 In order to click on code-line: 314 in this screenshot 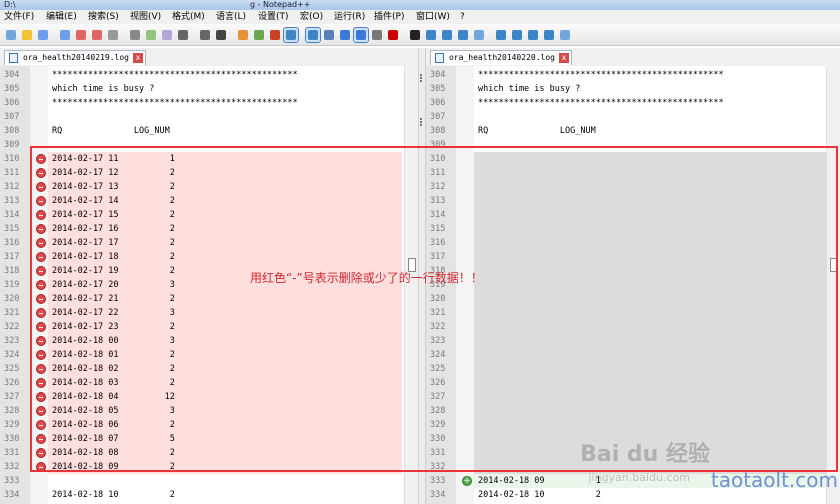, I will do `click(633, 215)`.